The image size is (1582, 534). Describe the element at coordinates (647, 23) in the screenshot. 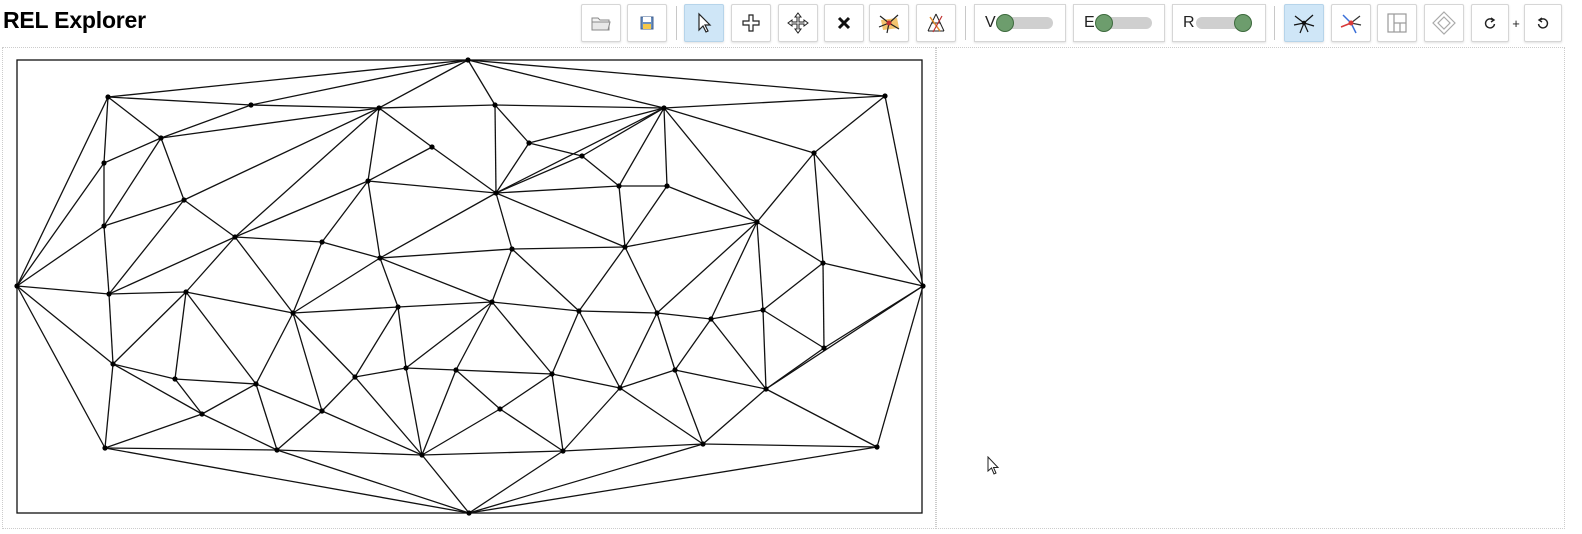

I see `save-file-button` at that location.